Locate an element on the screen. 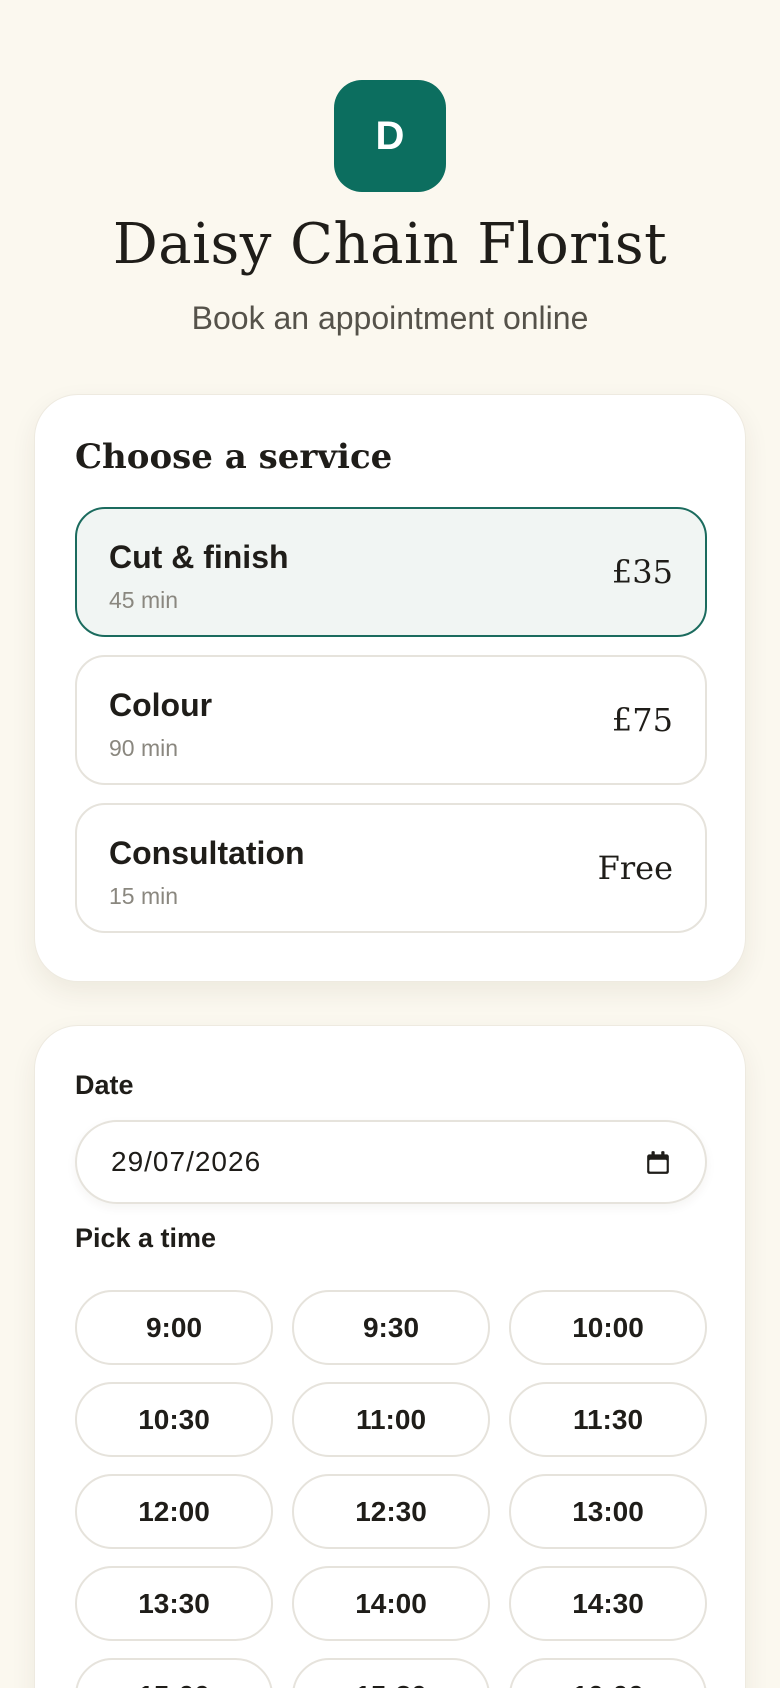  page-title: Daisy Chain Florist is located at coordinates (390, 244).